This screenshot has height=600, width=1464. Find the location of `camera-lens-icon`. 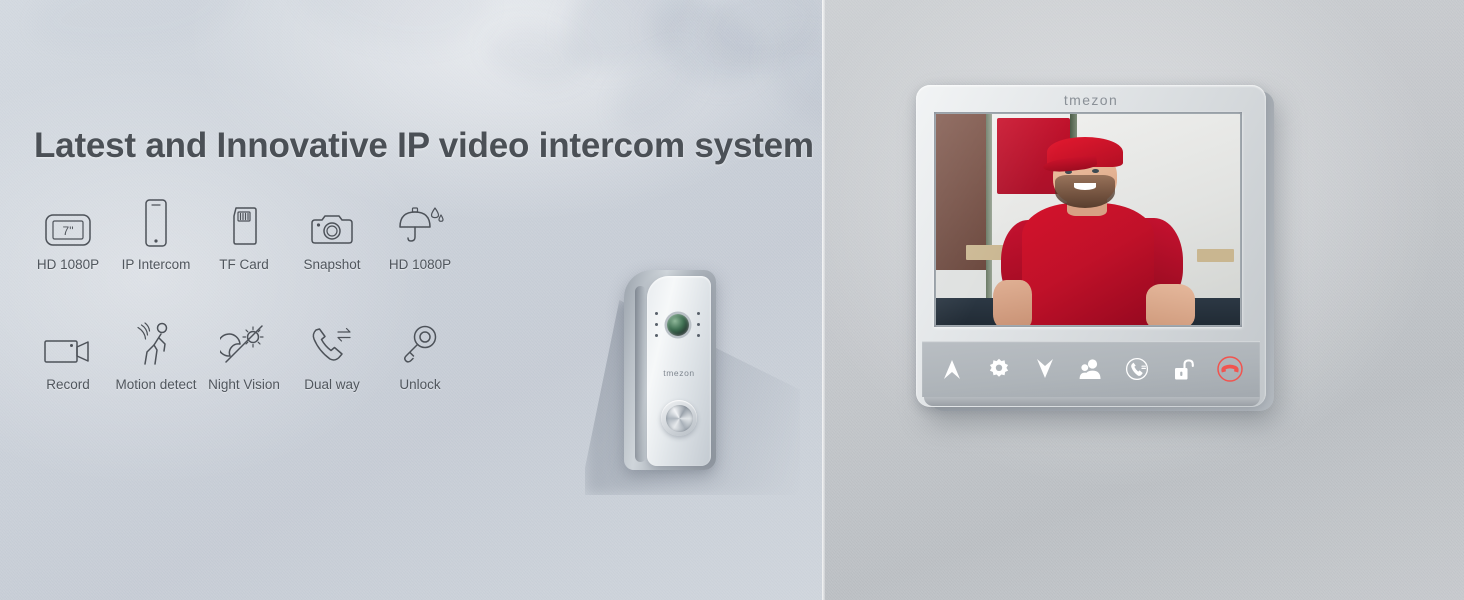

camera-lens-icon is located at coordinates (678, 325).